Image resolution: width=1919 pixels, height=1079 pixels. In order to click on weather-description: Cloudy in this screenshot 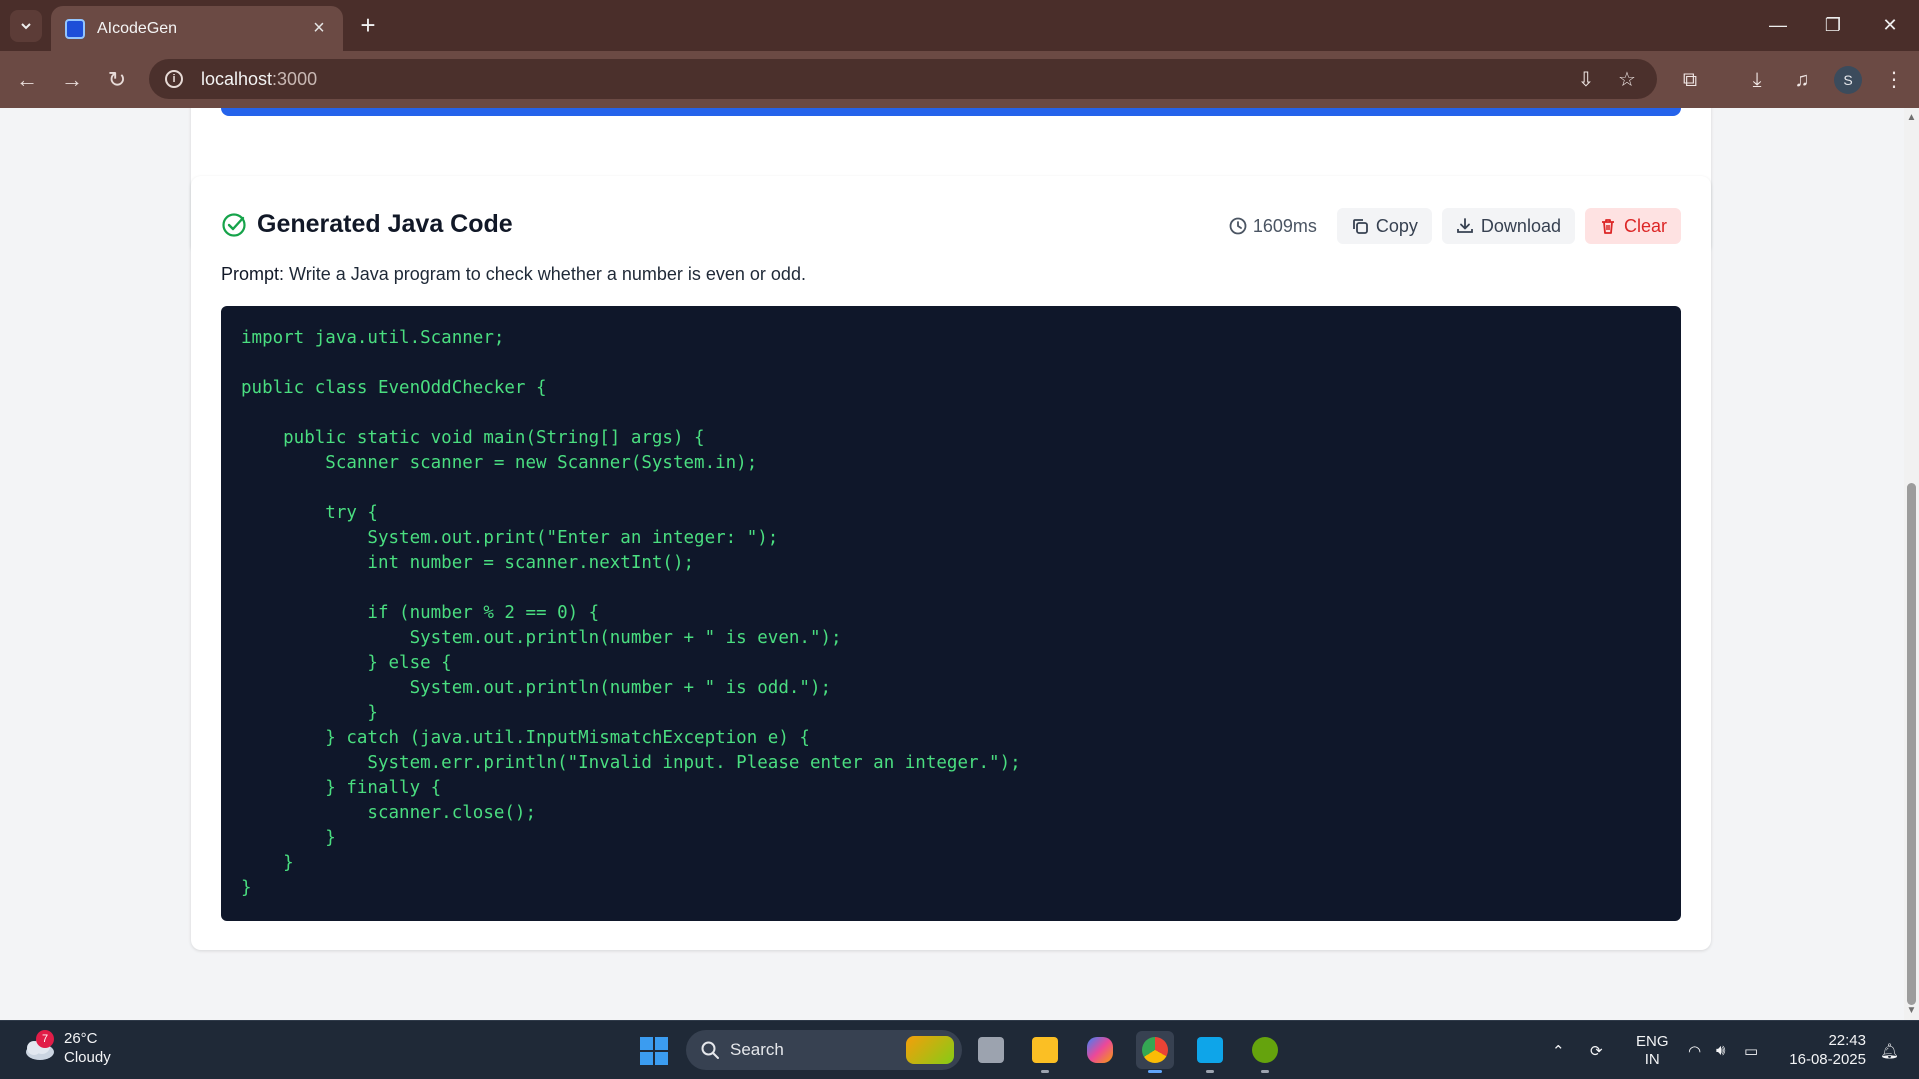, I will do `click(87, 1057)`.